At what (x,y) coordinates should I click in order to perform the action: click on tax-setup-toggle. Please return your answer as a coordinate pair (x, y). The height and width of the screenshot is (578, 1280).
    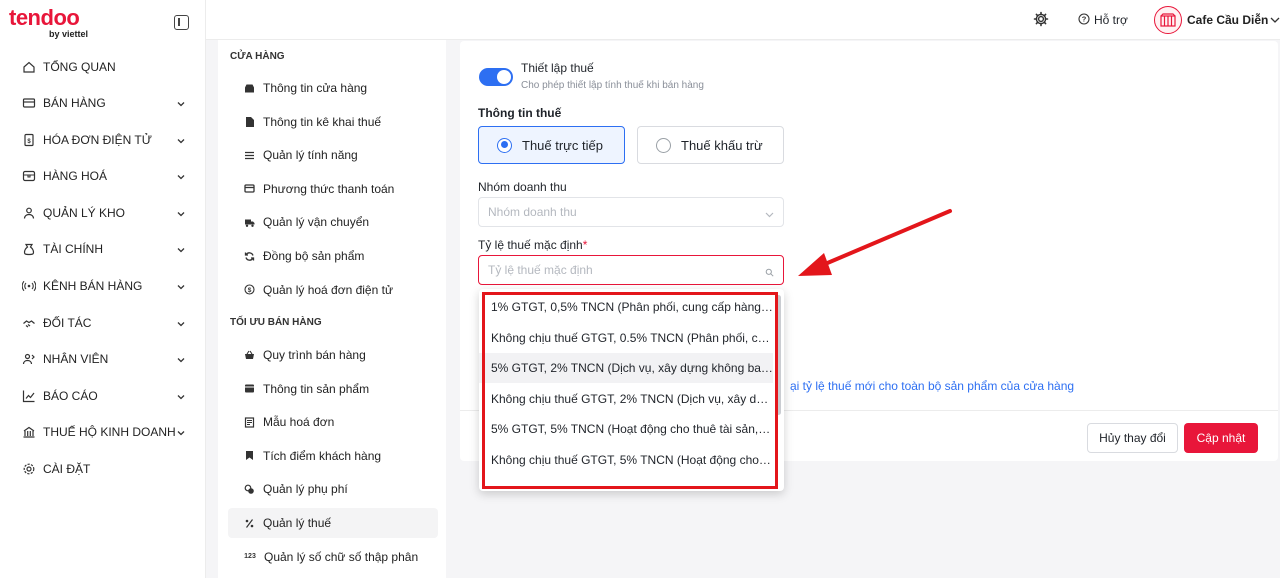
    Looking at the image, I should click on (496, 77).